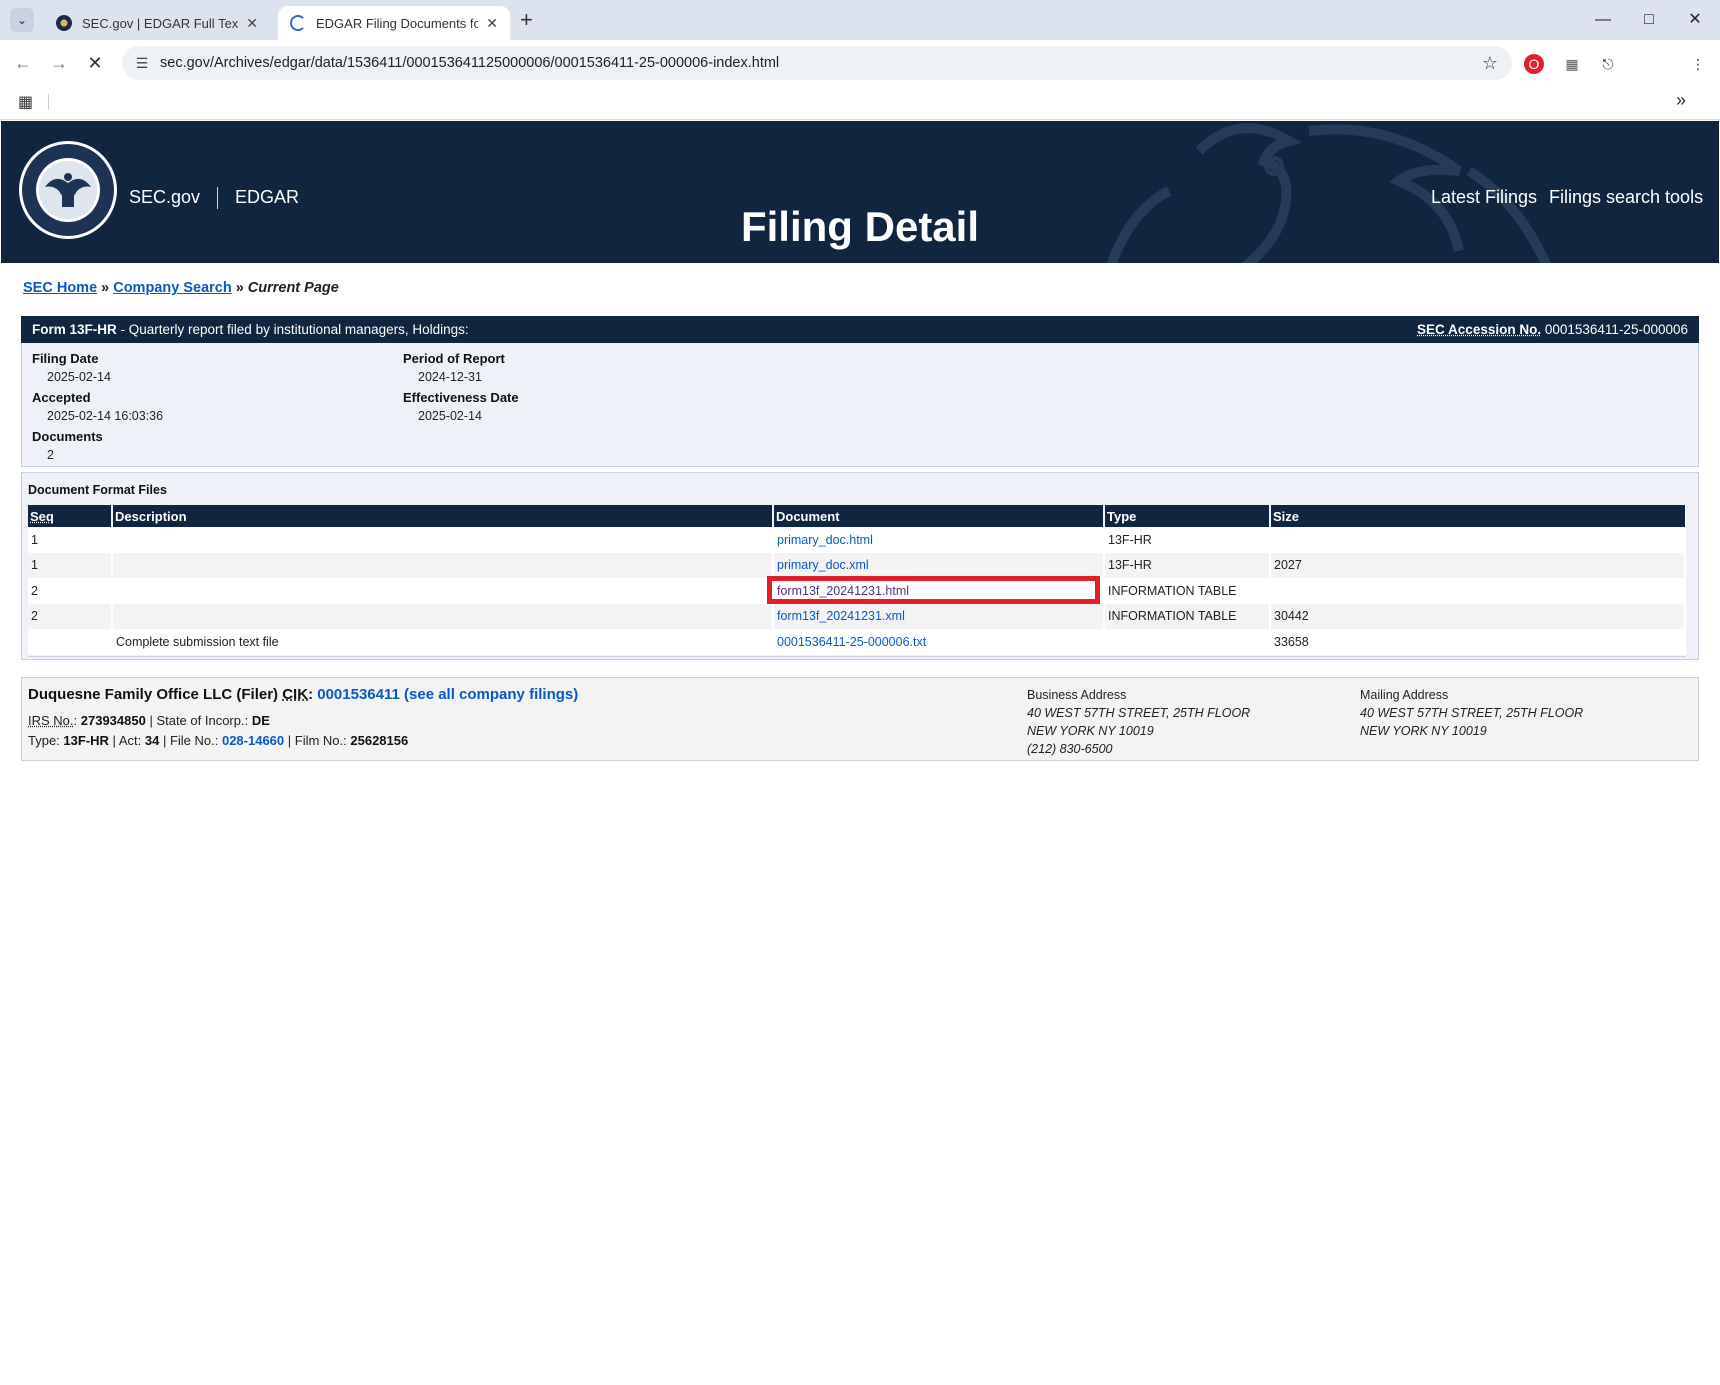 The width and height of the screenshot is (1720, 1385). What do you see at coordinates (939, 616) in the screenshot?
I see `document-cell: form13f_20241231.xml` at bounding box center [939, 616].